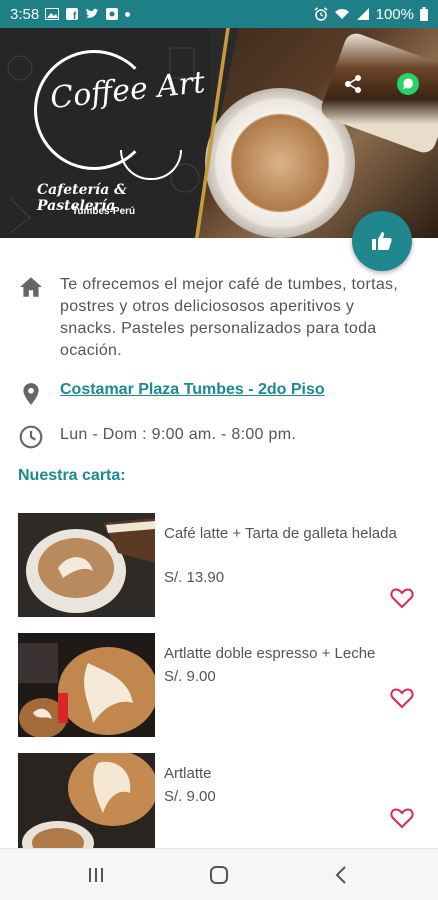  What do you see at coordinates (31, 287) in the screenshot?
I see `home-icon` at bounding box center [31, 287].